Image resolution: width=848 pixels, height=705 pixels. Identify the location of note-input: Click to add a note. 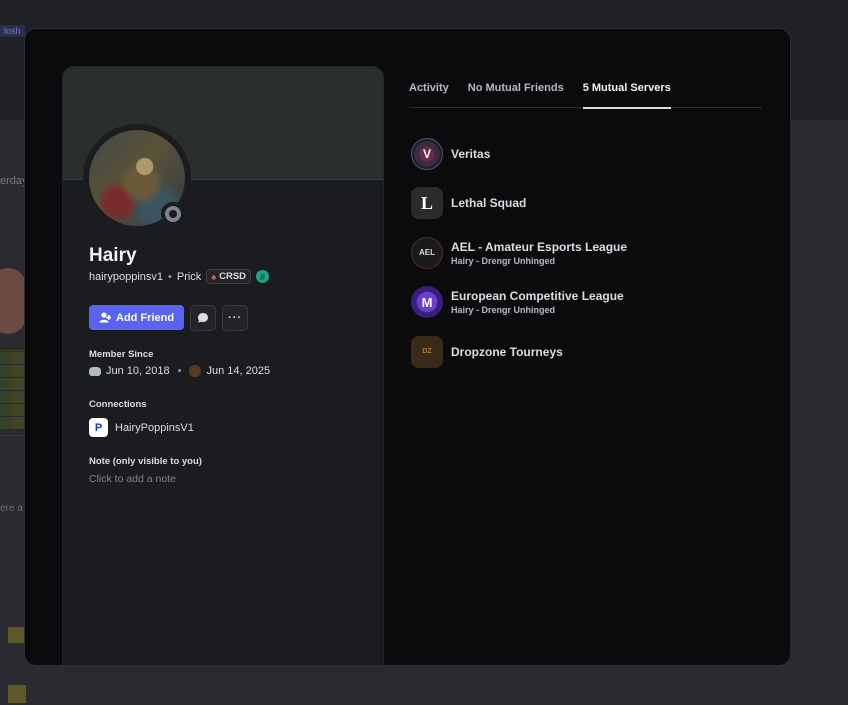
(132, 479).